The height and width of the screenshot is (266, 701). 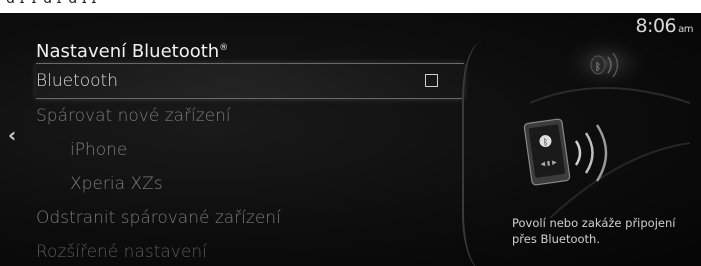 I want to click on menu-item-device-iphone: iPhone, so click(x=250, y=150).